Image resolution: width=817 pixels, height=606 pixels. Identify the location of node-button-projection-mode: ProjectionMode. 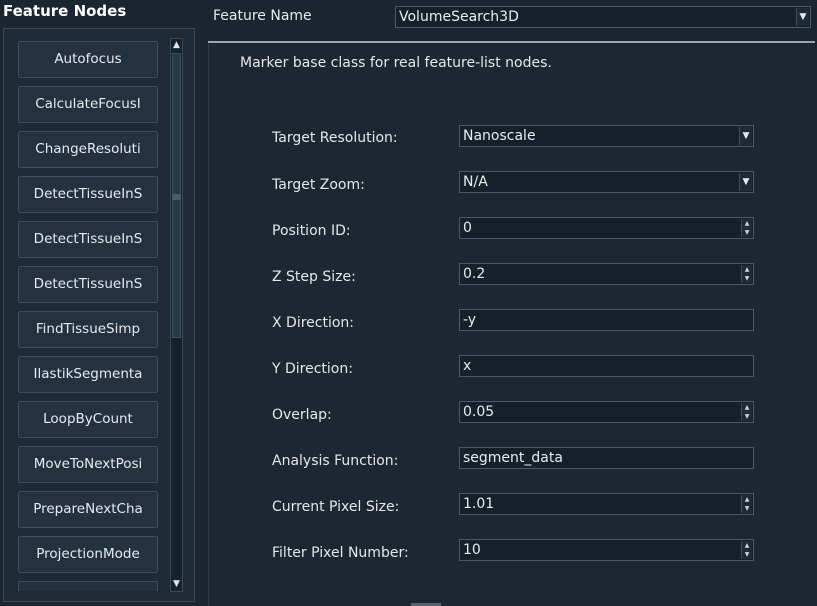
(88, 554).